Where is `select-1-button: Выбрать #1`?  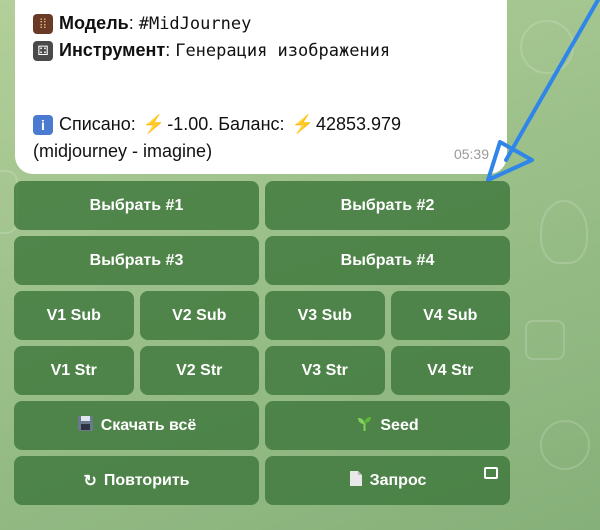 select-1-button: Выбрать #1 is located at coordinates (136, 205).